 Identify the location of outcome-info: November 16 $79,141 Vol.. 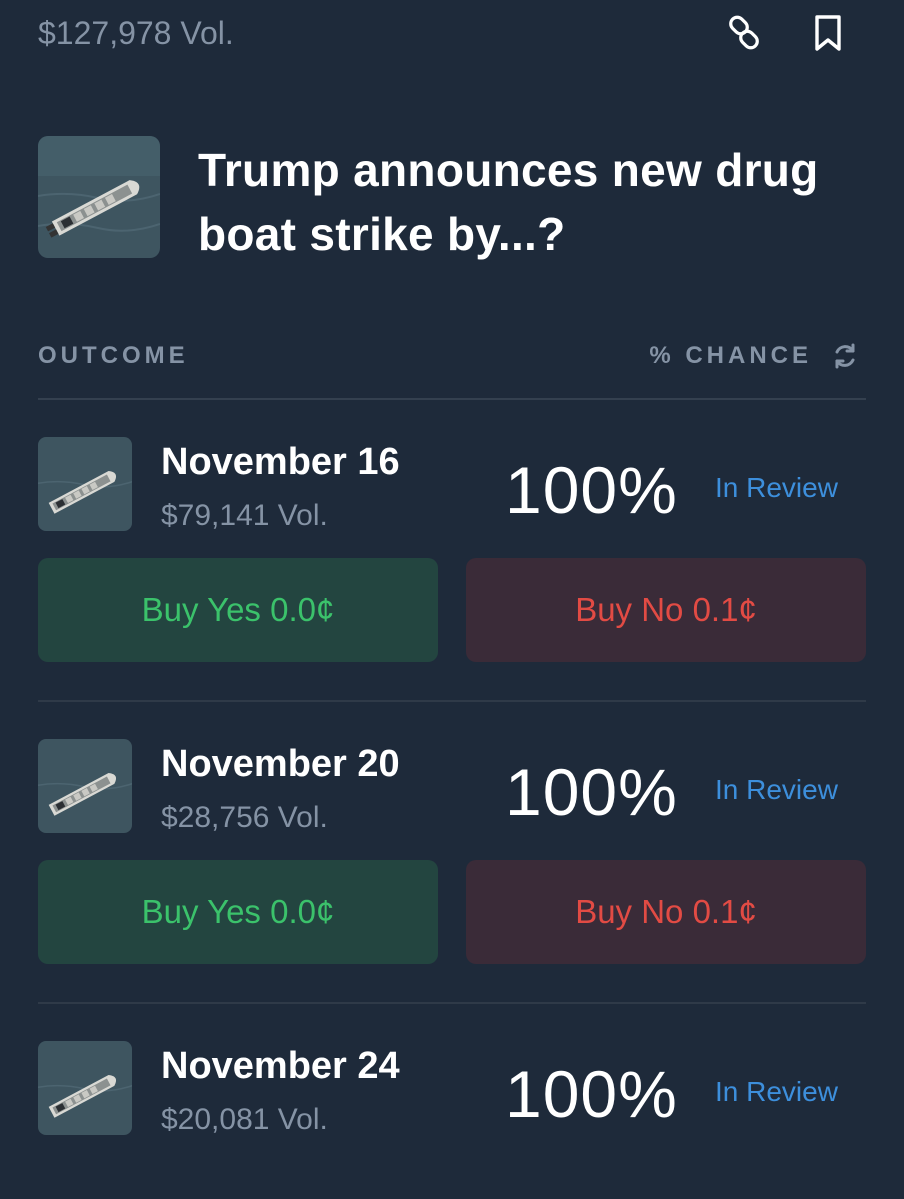
(280, 486).